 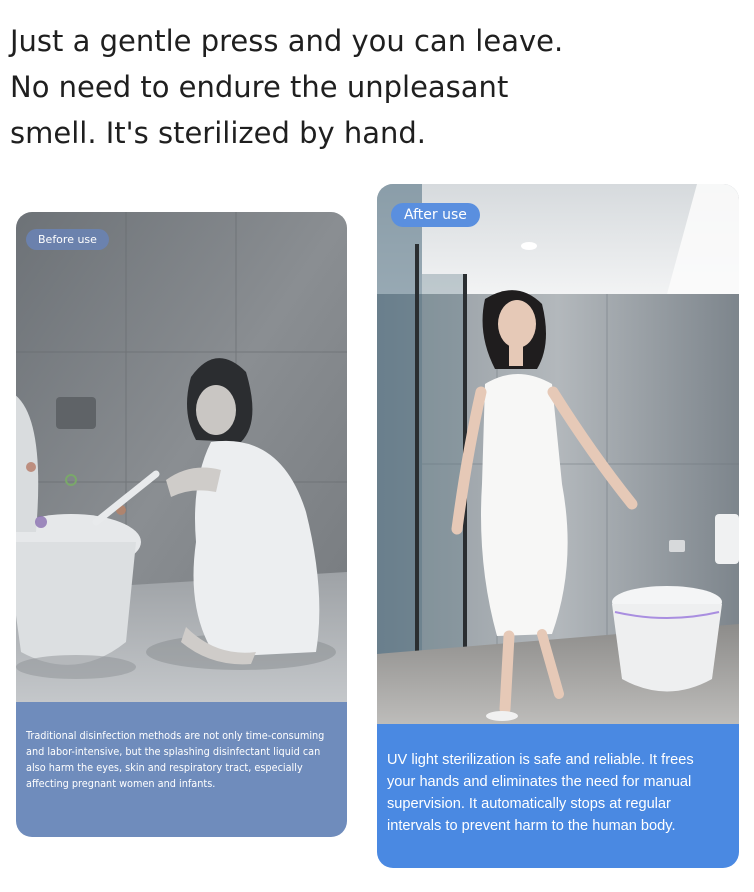 I want to click on before-use-badge: Before use, so click(x=67, y=239).